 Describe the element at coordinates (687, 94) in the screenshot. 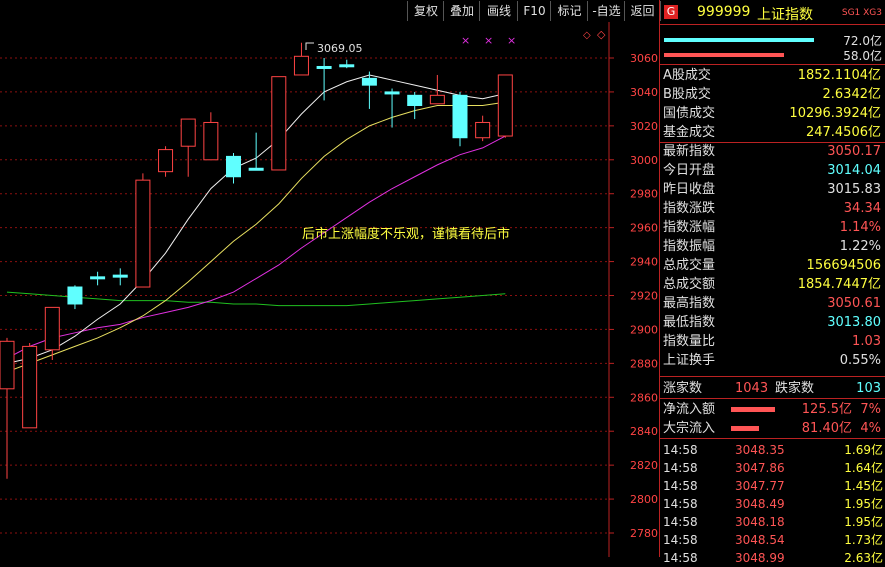

I see `quote-label: B股成交` at that location.